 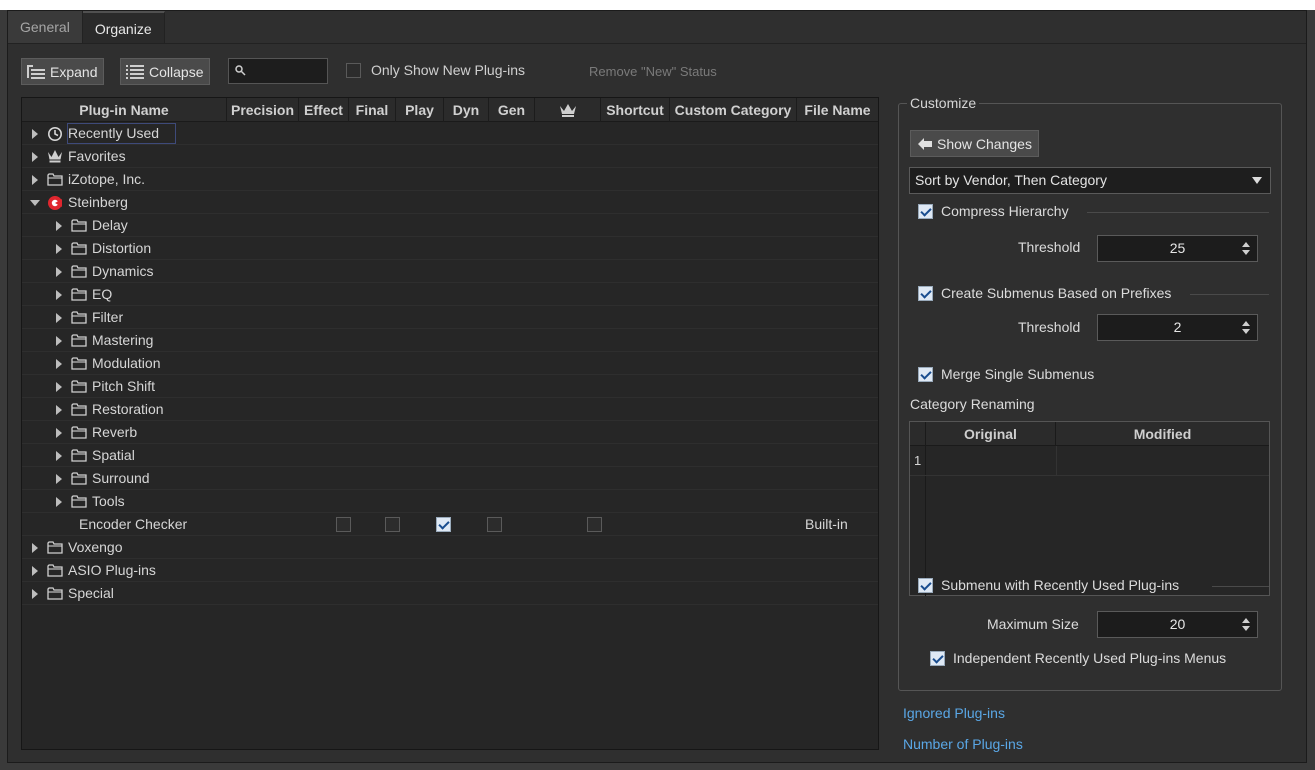 I want to click on col-favorite, so click(x=568, y=110).